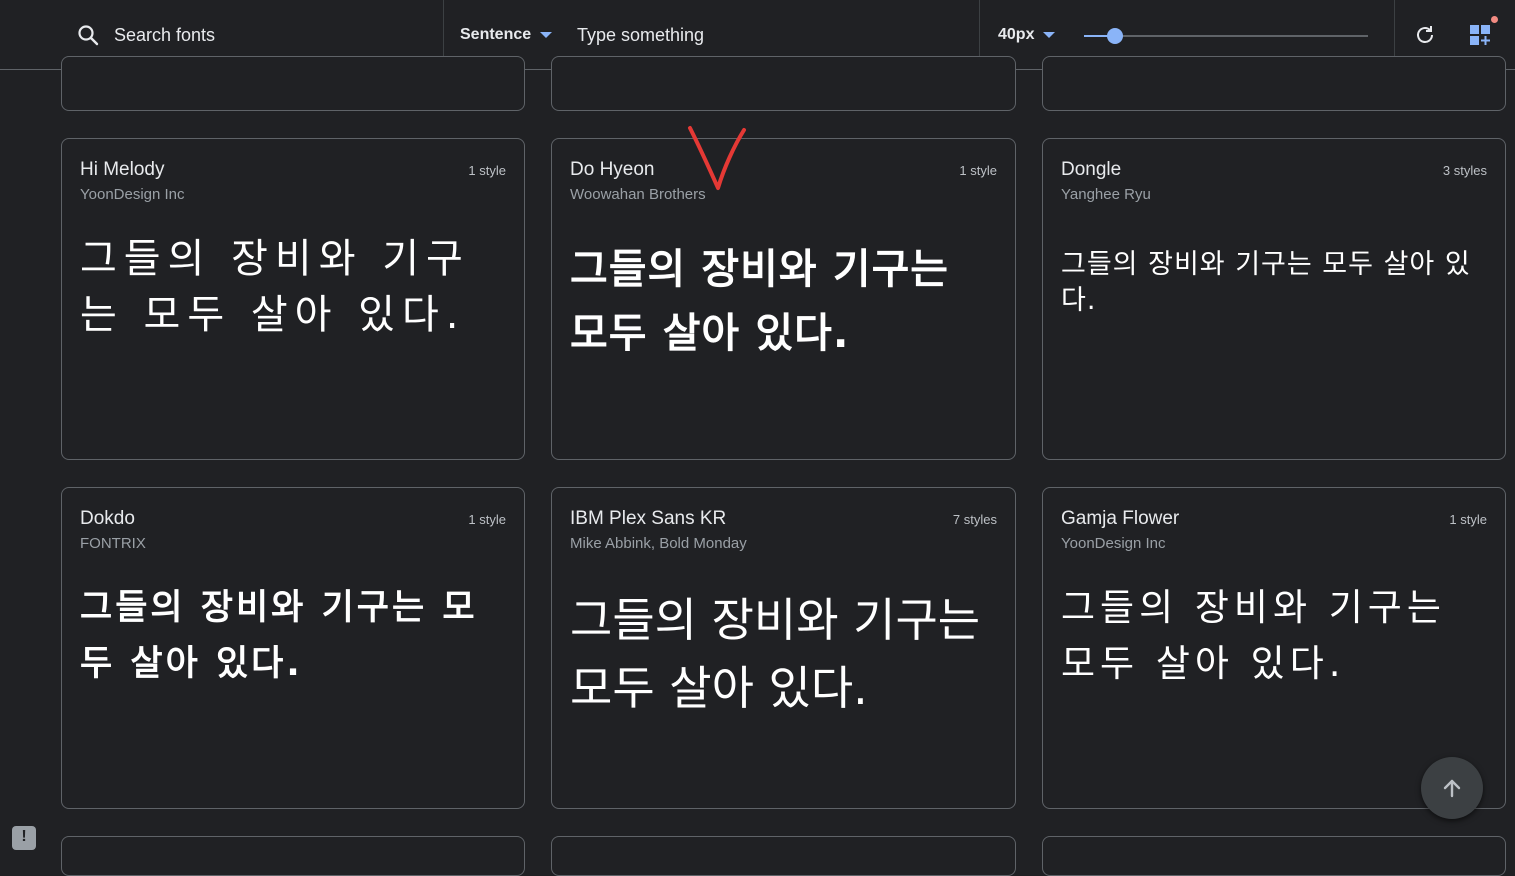 The image size is (1515, 876). What do you see at coordinates (113, 543) in the screenshot?
I see `font-designer: FONTRIX` at bounding box center [113, 543].